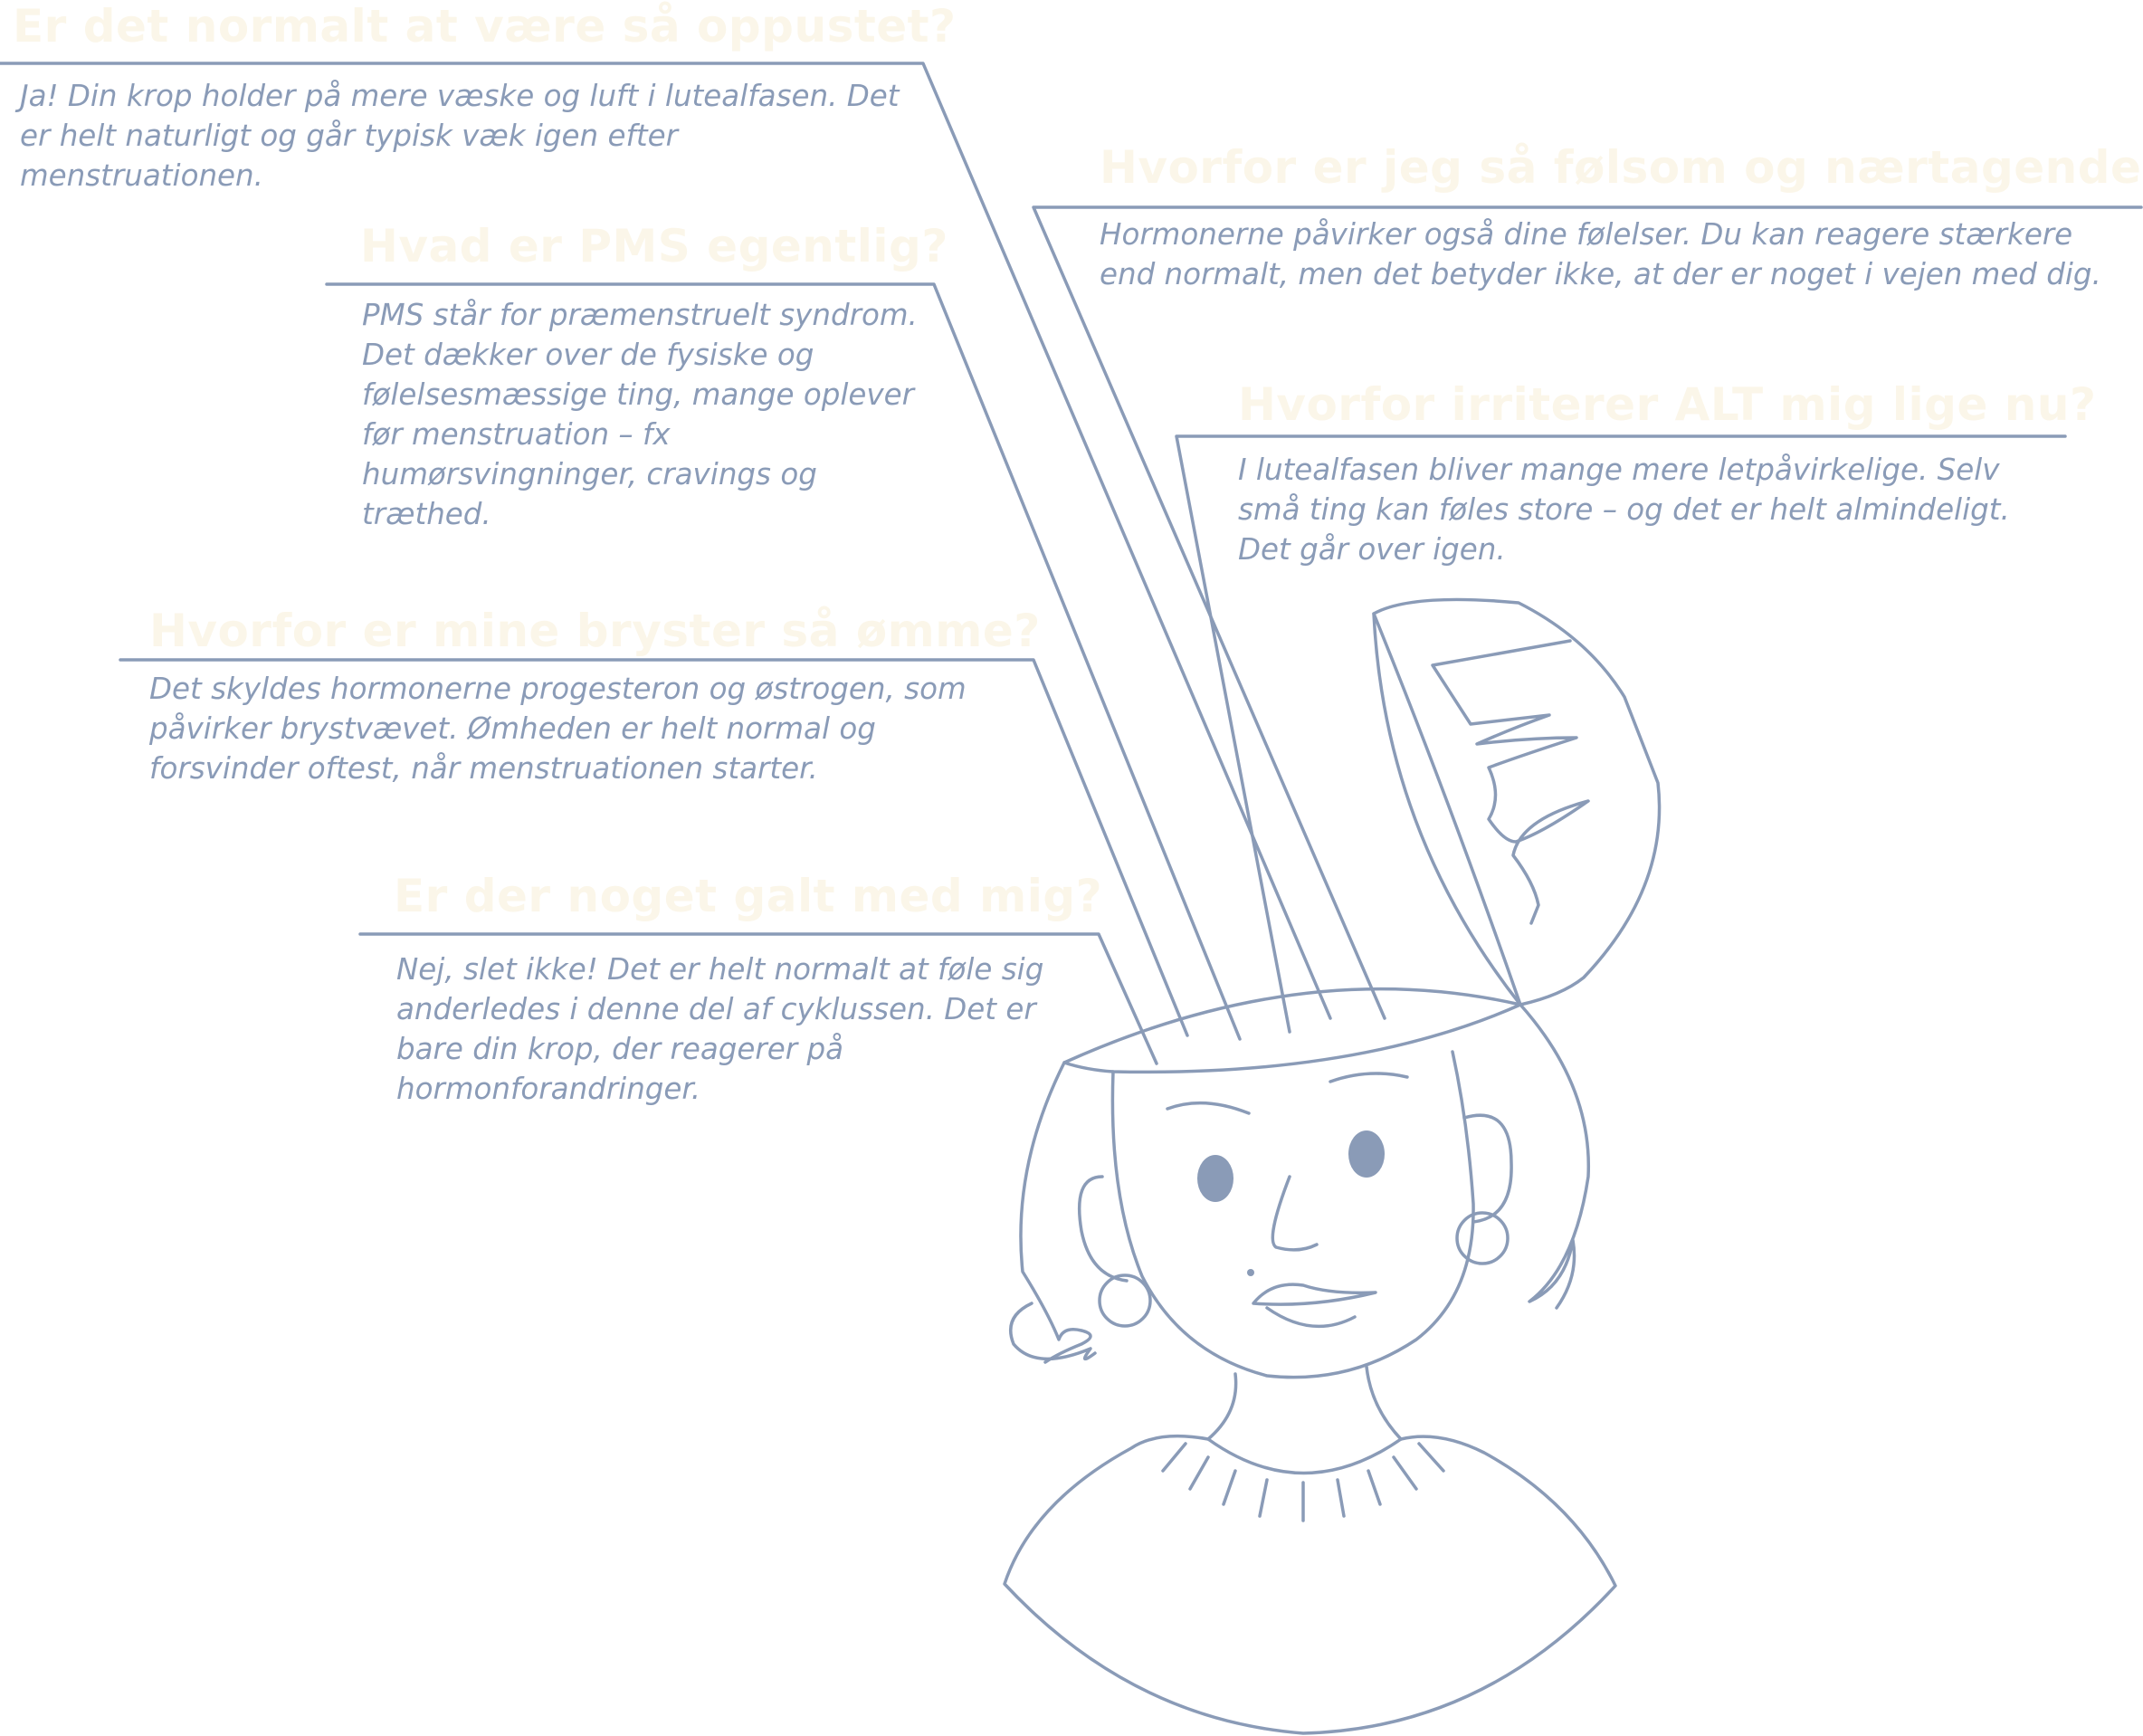  What do you see at coordinates (1667, 404) in the screenshot?
I see `callout-irritated-question: Hvorfor irriterer ALT mig lige nu?` at bounding box center [1667, 404].